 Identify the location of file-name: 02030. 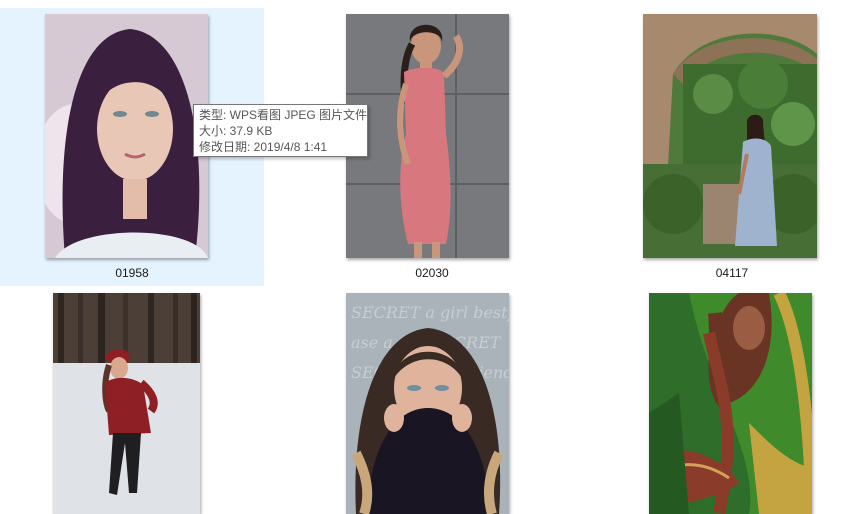
(432, 273).